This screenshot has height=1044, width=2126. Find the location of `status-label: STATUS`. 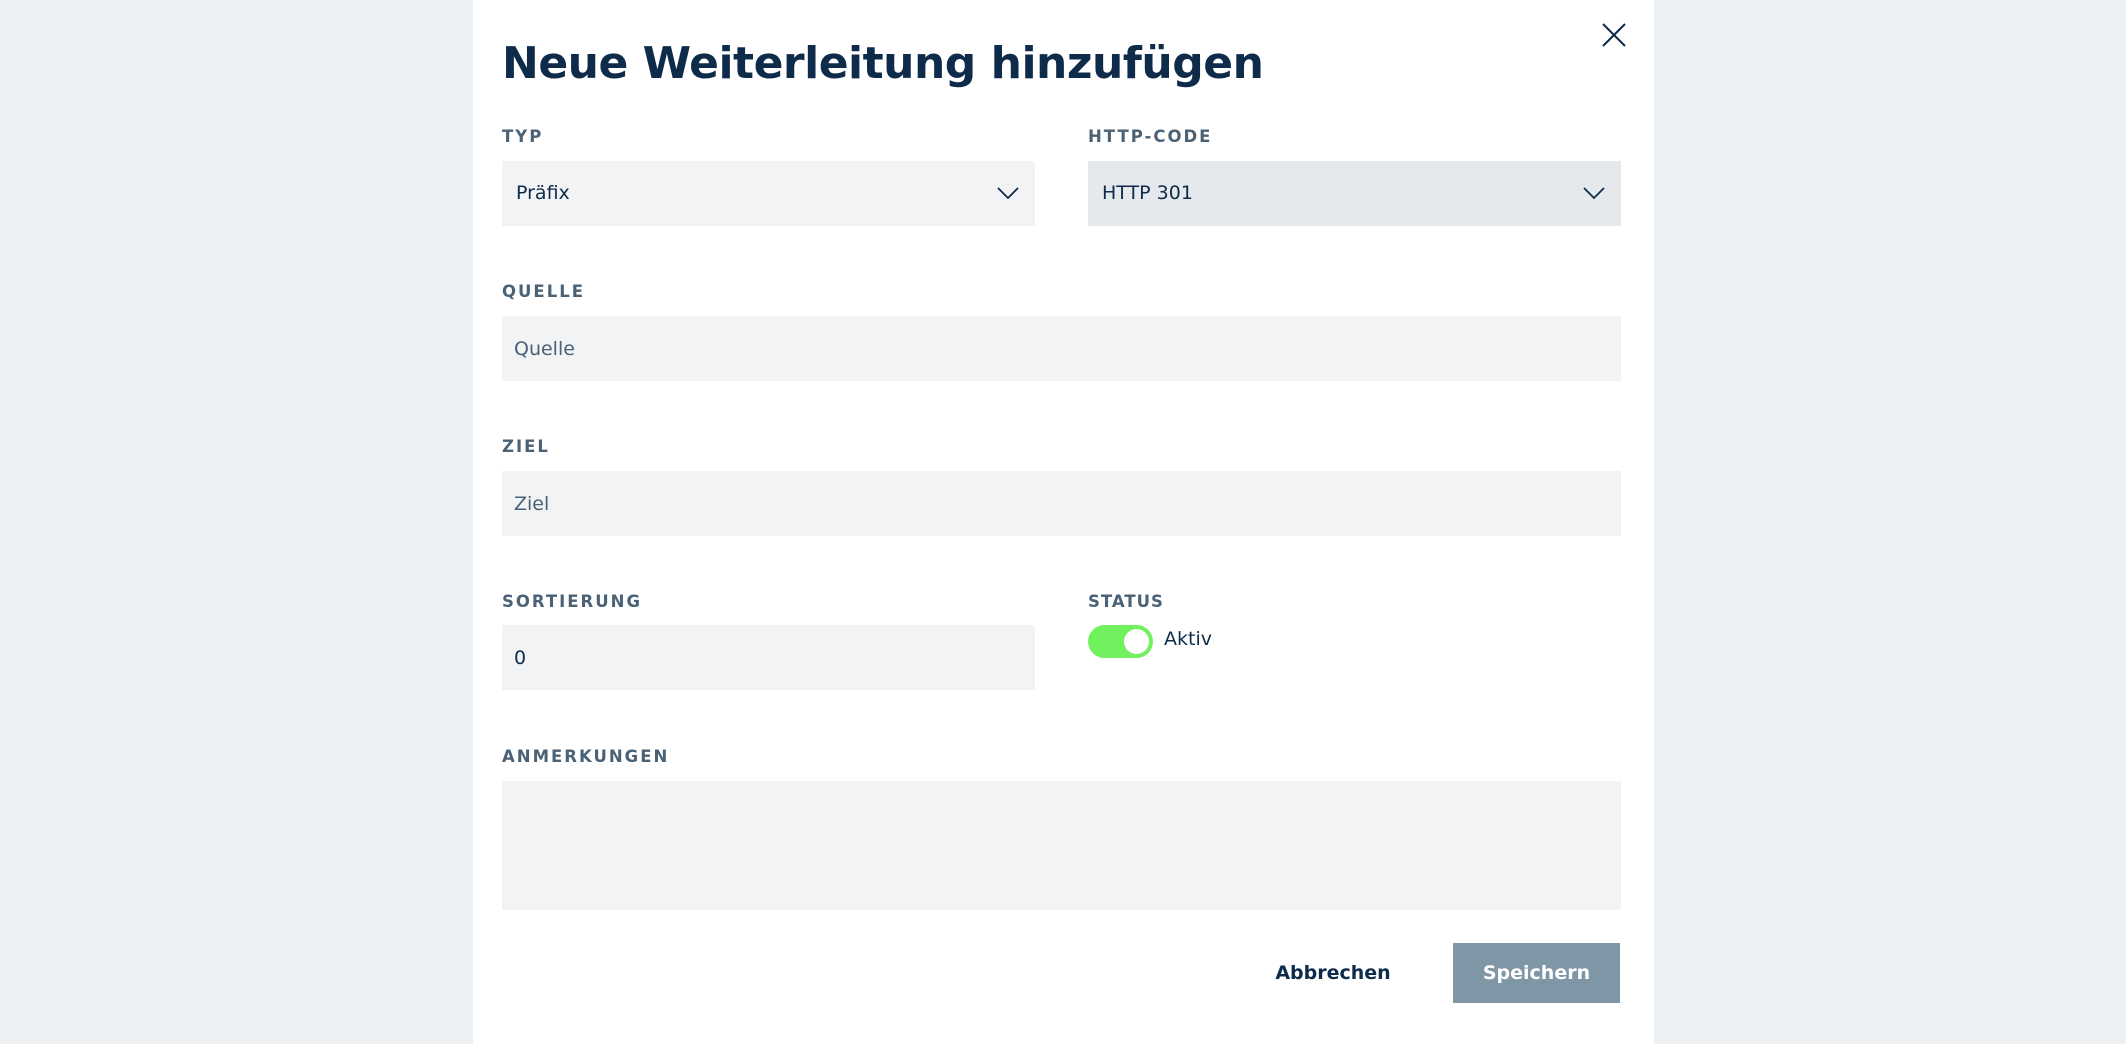

status-label: STATUS is located at coordinates (1126, 601).